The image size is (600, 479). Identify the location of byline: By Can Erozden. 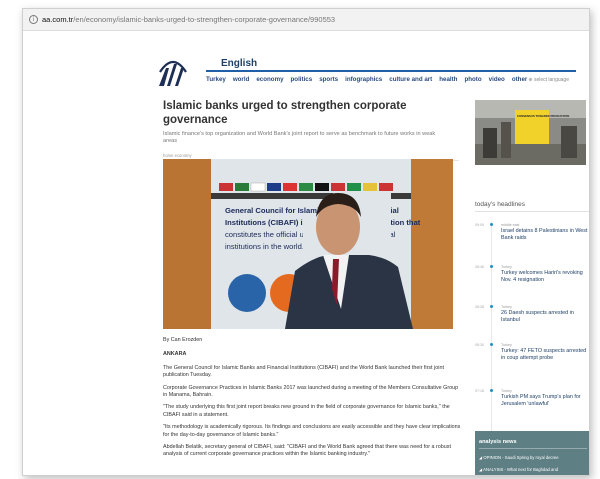
(183, 340).